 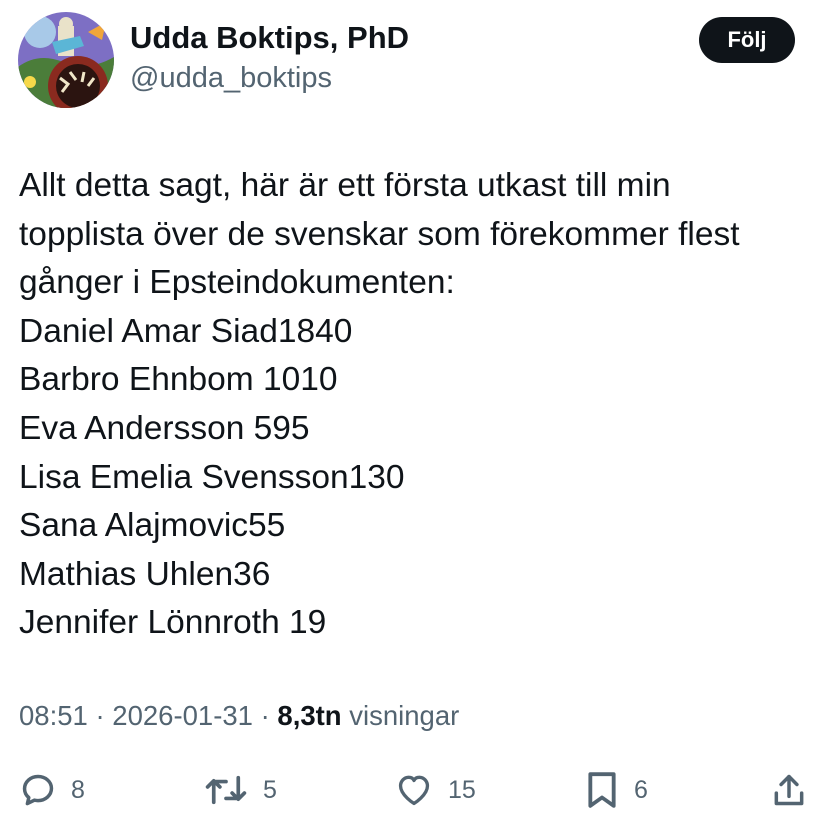 What do you see at coordinates (212, 477) in the screenshot?
I see `tweet-text-line: Lisa Emelia Svensson130` at bounding box center [212, 477].